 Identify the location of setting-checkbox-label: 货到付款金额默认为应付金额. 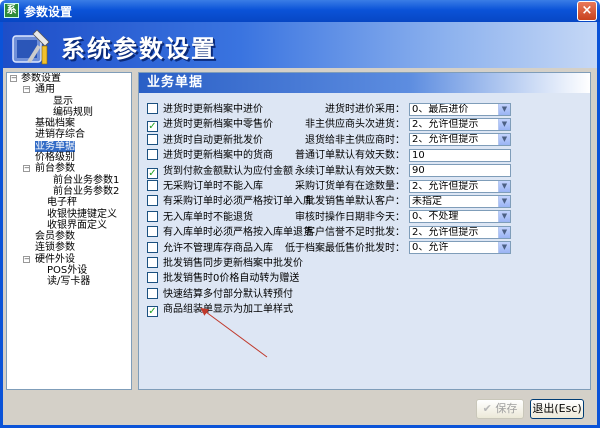
(228, 171).